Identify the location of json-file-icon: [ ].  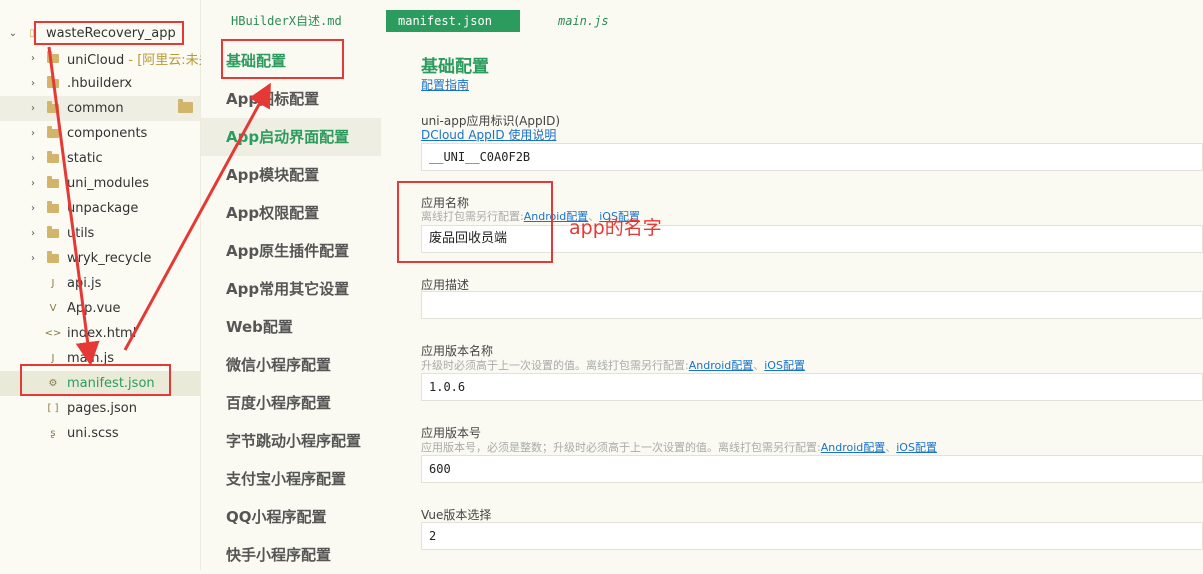
(53, 408).